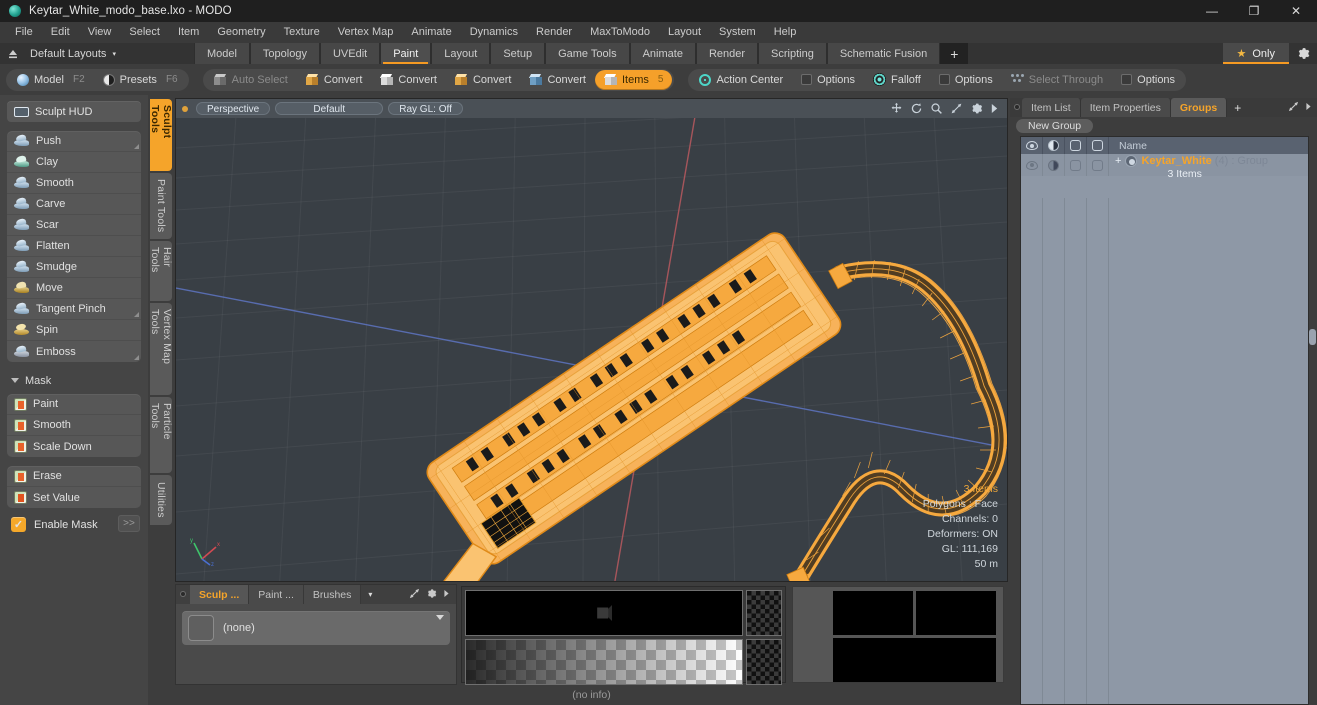  Describe the element at coordinates (185, 108) in the screenshot. I see `viewport-menu-dot-icon` at that location.